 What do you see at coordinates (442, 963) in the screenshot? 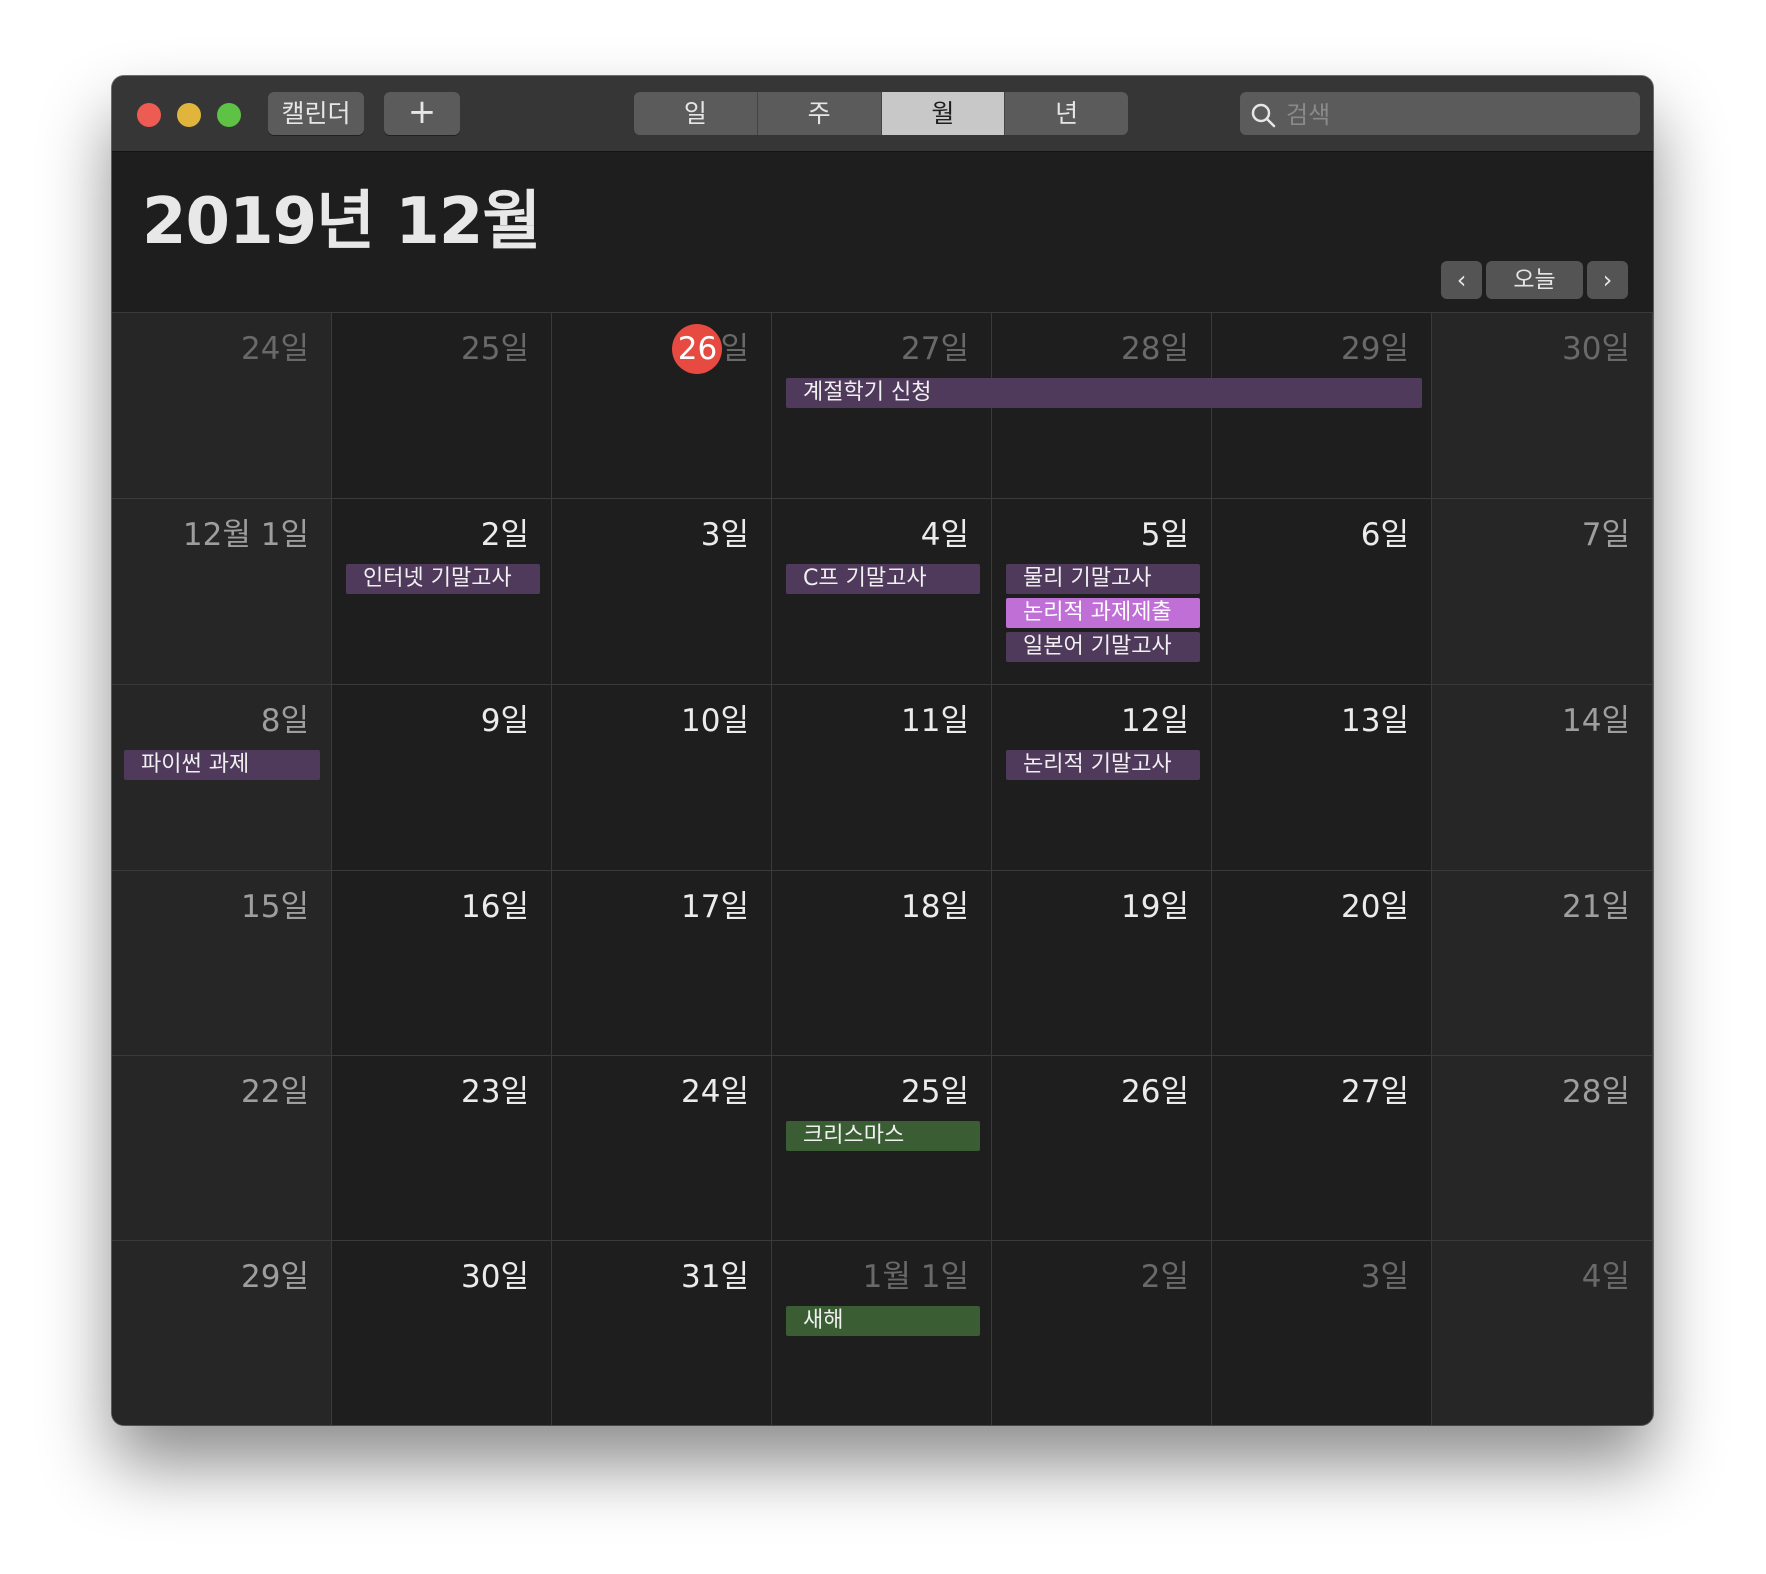
I see `day-cell: 16일` at bounding box center [442, 963].